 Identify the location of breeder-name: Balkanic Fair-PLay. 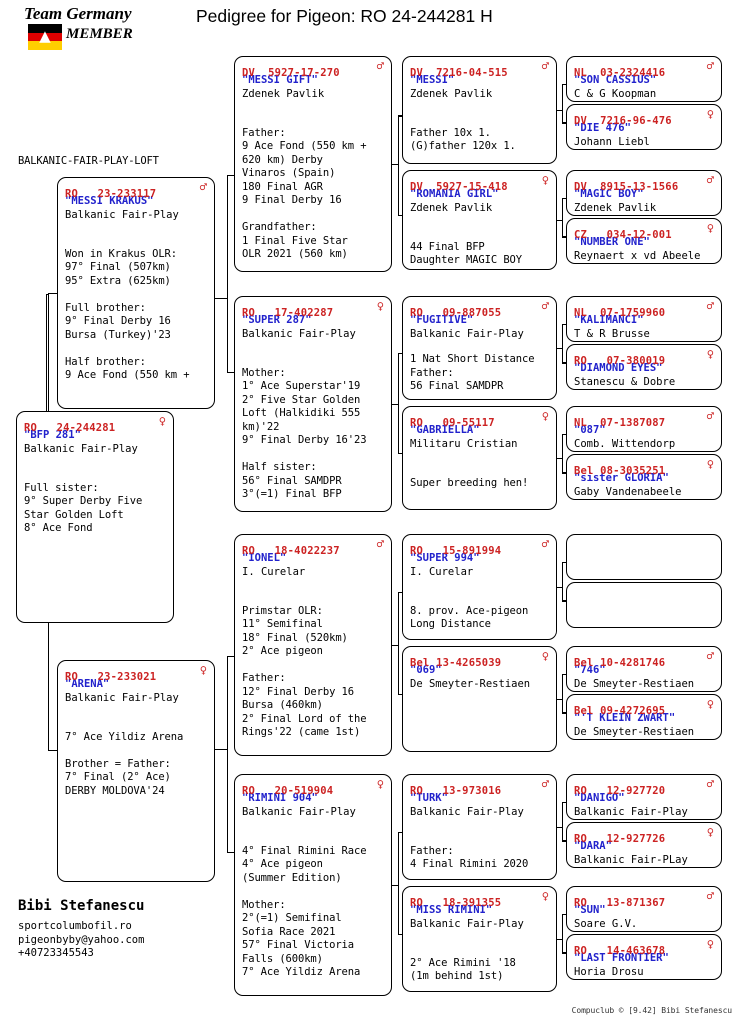
(631, 859).